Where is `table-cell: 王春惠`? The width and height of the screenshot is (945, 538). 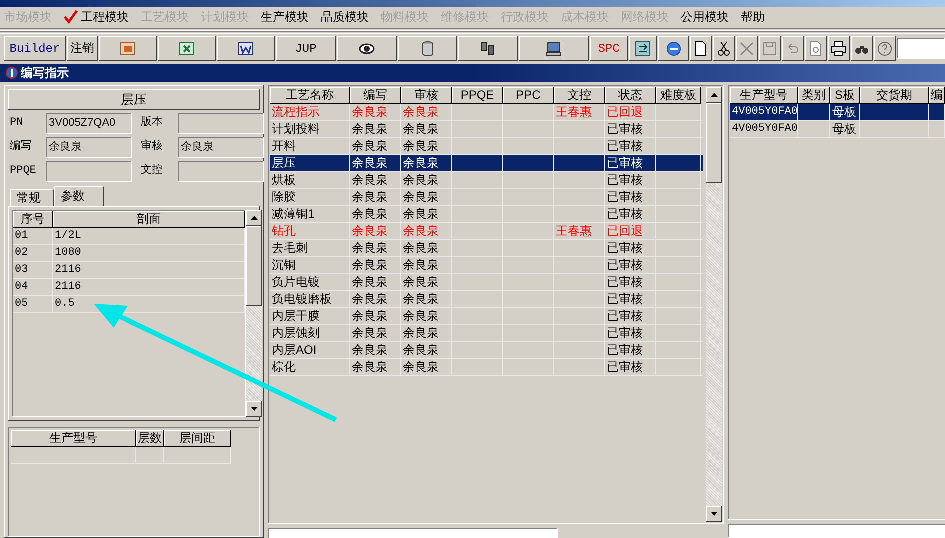 table-cell: 王春惠 is located at coordinates (579, 112).